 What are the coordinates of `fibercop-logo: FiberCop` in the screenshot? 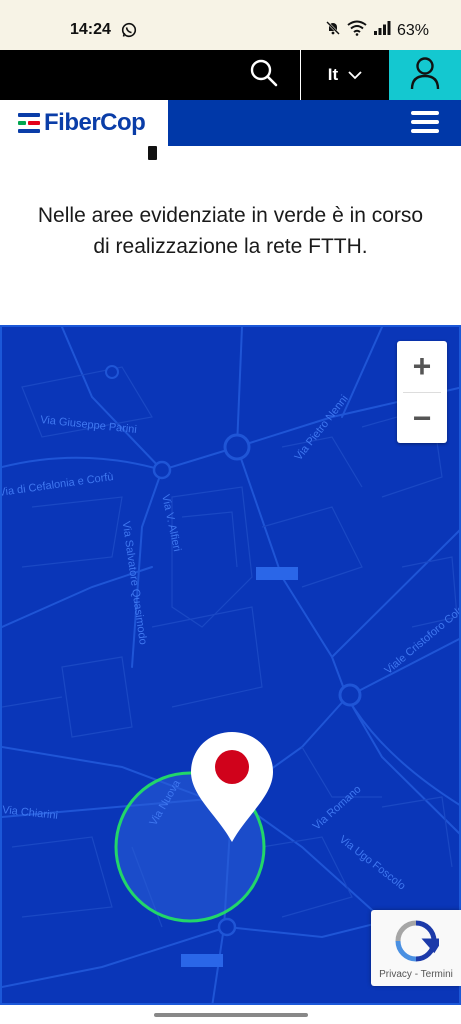 It's located at (84, 123).